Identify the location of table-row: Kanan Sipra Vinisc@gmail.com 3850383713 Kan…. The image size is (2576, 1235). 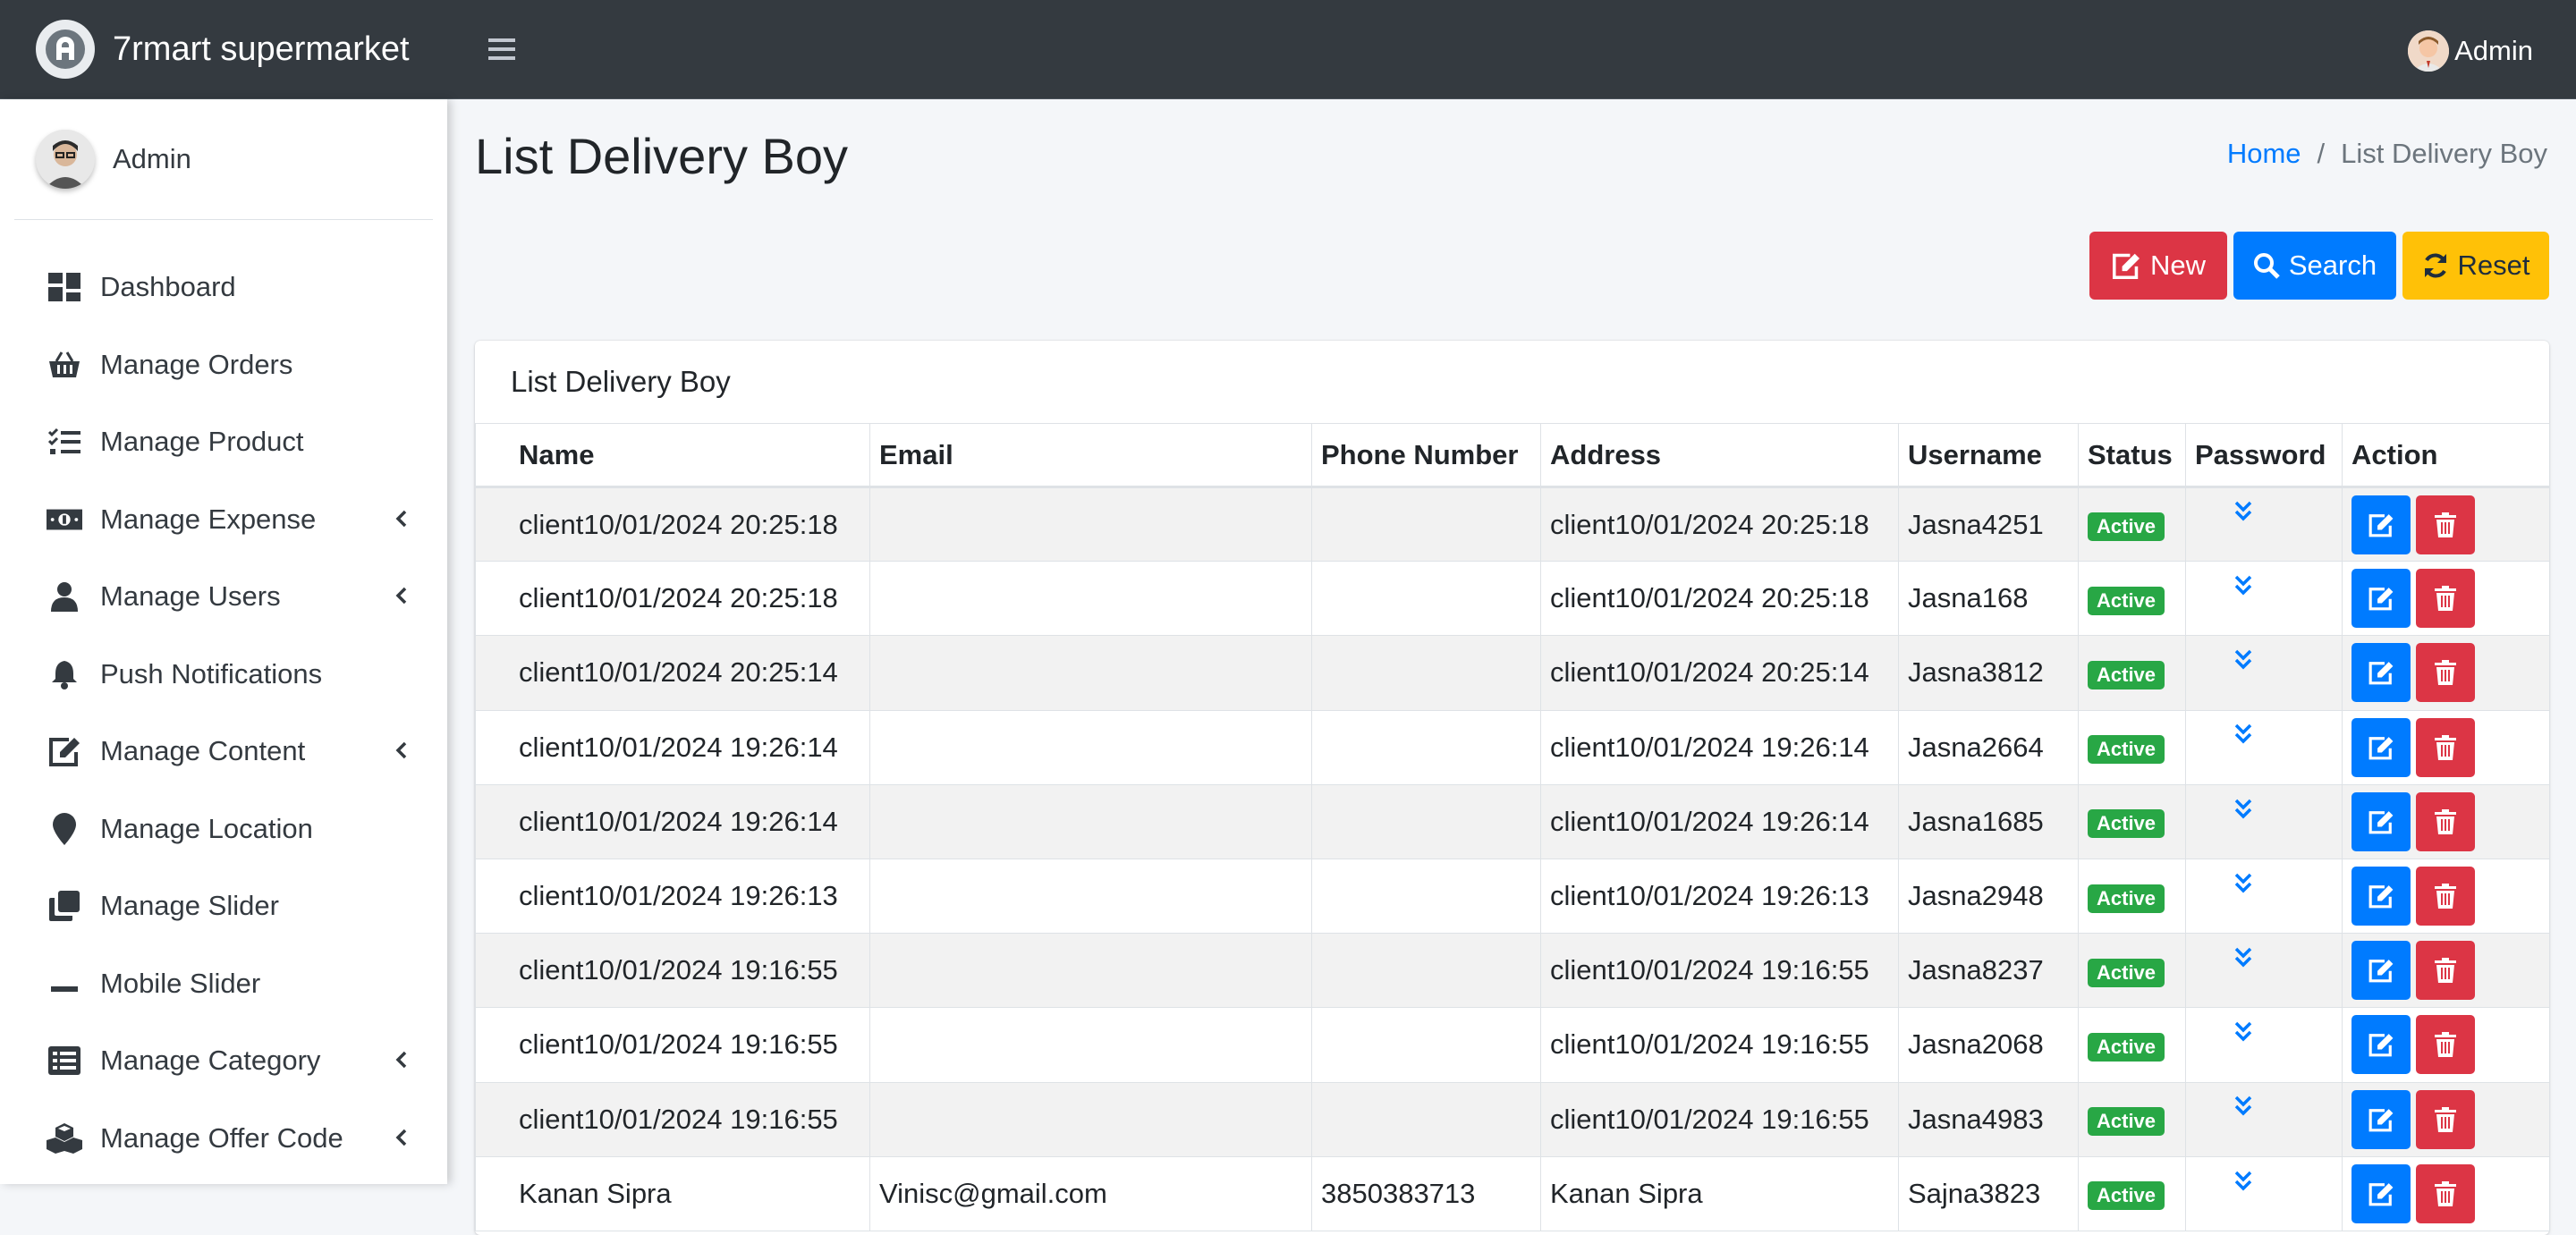
(1512, 1193).